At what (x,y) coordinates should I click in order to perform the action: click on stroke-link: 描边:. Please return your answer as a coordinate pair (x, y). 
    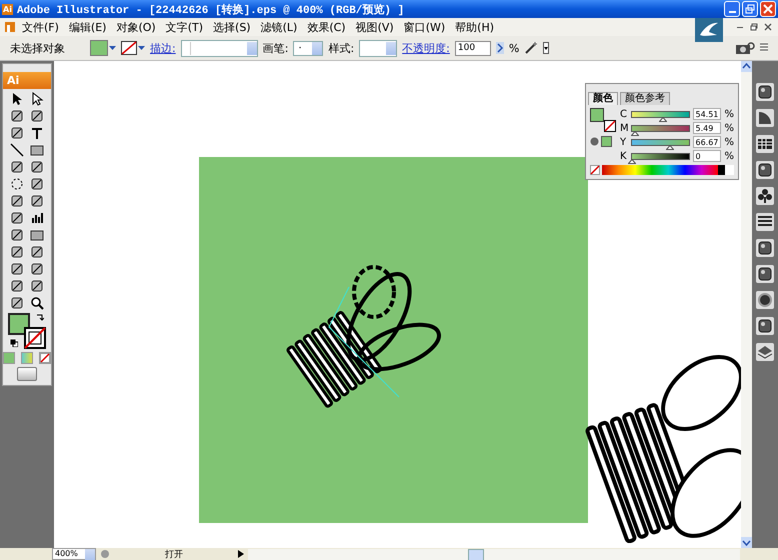
    Looking at the image, I should click on (163, 48).